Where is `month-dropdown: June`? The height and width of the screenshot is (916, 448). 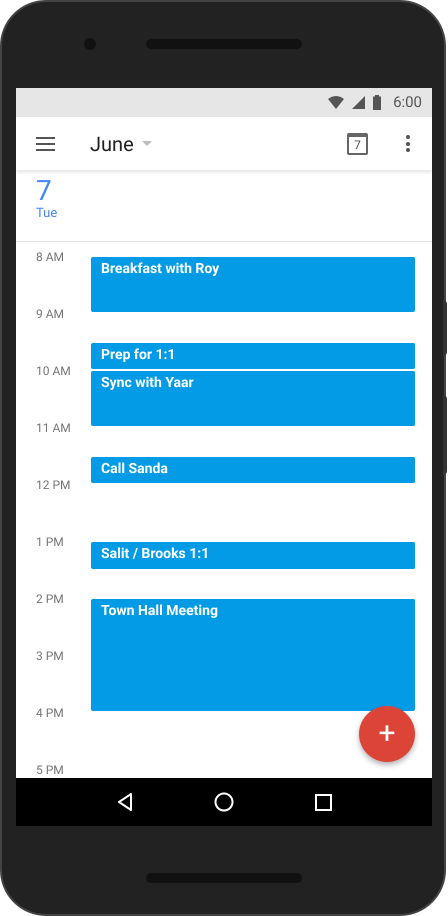
month-dropdown: June is located at coordinates (121, 143).